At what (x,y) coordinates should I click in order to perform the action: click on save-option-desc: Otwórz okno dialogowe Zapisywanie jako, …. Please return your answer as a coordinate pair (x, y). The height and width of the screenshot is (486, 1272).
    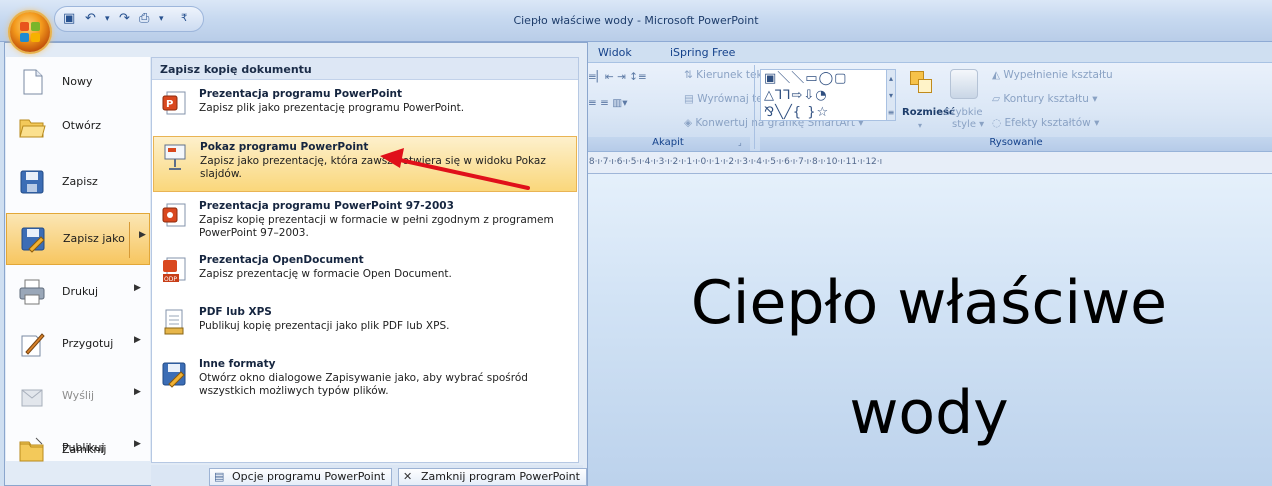
    Looking at the image, I should click on (363, 384).